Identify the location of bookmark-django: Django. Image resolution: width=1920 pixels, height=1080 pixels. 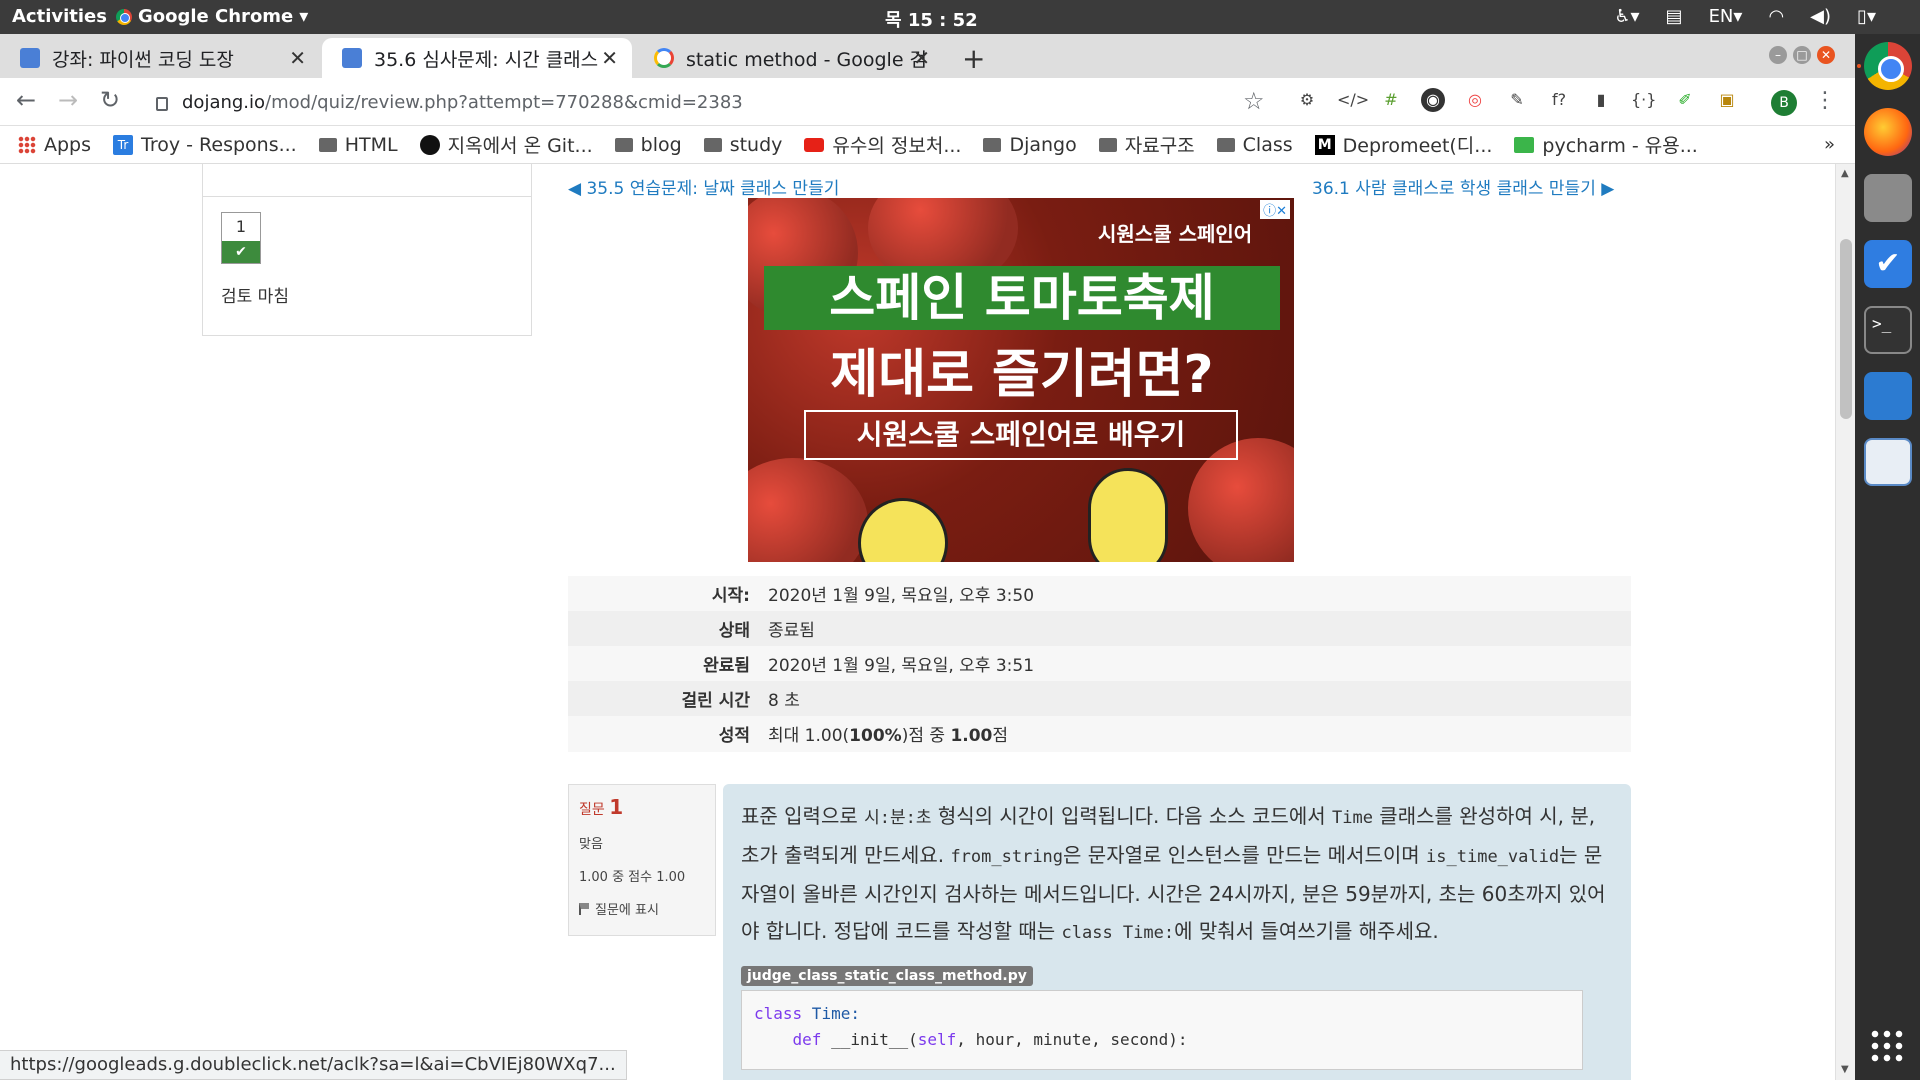
(1030, 145).